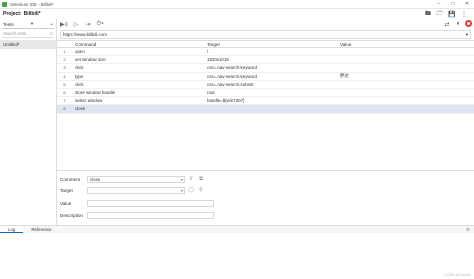 The height and width of the screenshot is (279, 474). I want to click on target-label: Target, so click(66, 190).